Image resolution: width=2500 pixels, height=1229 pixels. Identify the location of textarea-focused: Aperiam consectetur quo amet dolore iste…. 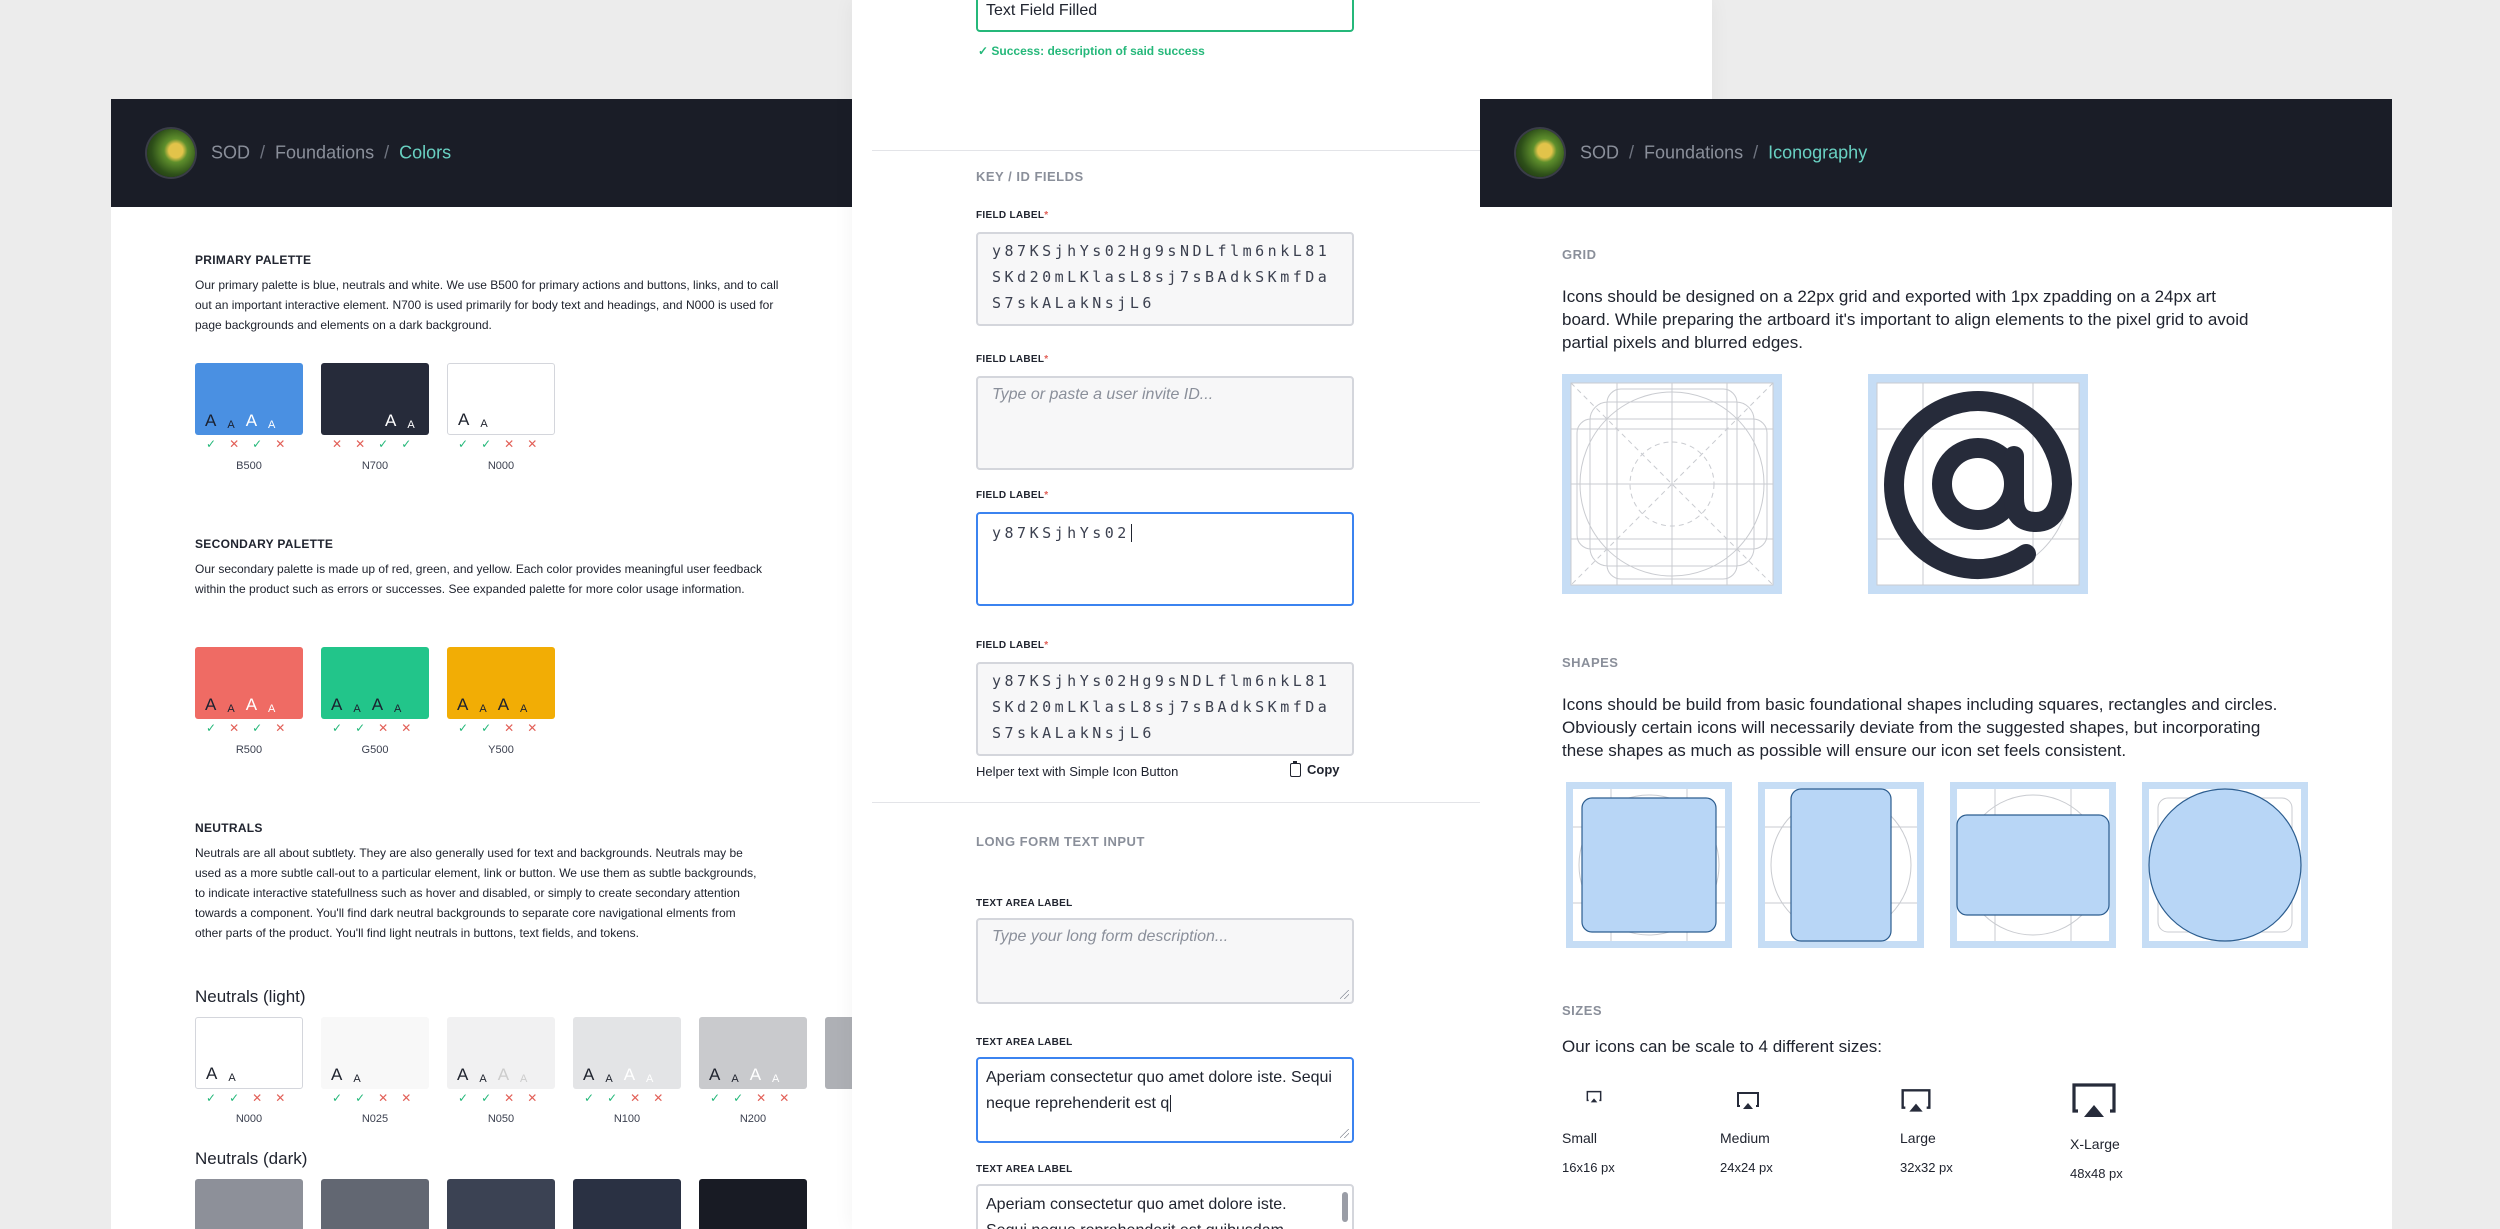
(1165, 1100).